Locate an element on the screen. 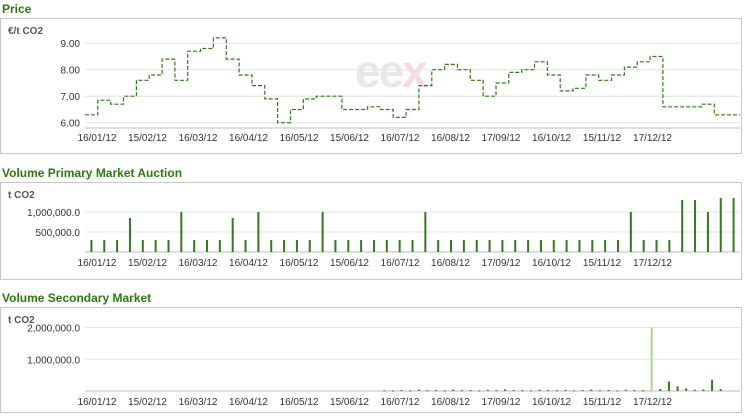 The height and width of the screenshot is (417, 745). secondary-x-tick-label: 16/07/12 is located at coordinates (400, 402).